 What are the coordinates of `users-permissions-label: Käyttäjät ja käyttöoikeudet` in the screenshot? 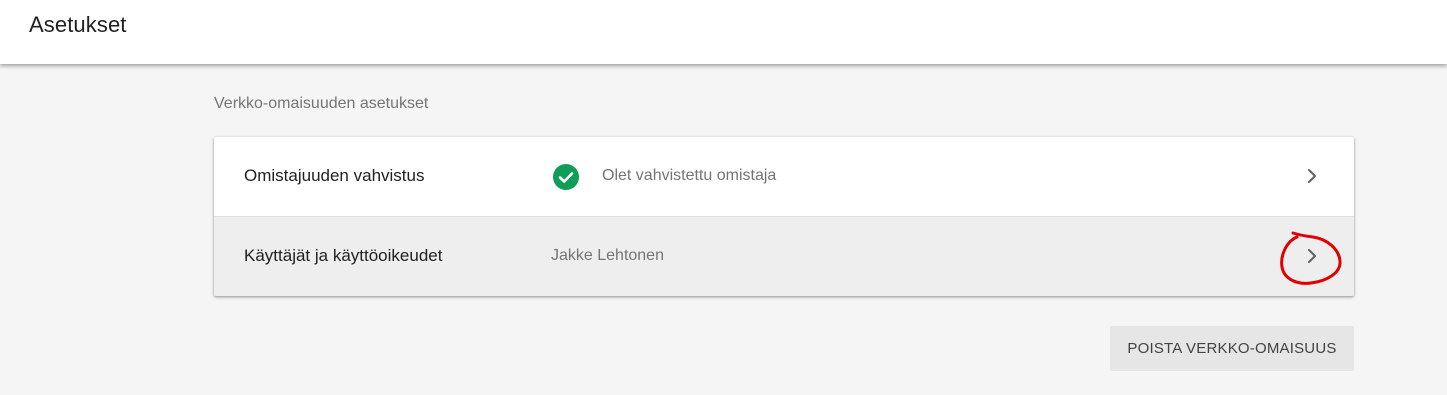 It's located at (343, 255).